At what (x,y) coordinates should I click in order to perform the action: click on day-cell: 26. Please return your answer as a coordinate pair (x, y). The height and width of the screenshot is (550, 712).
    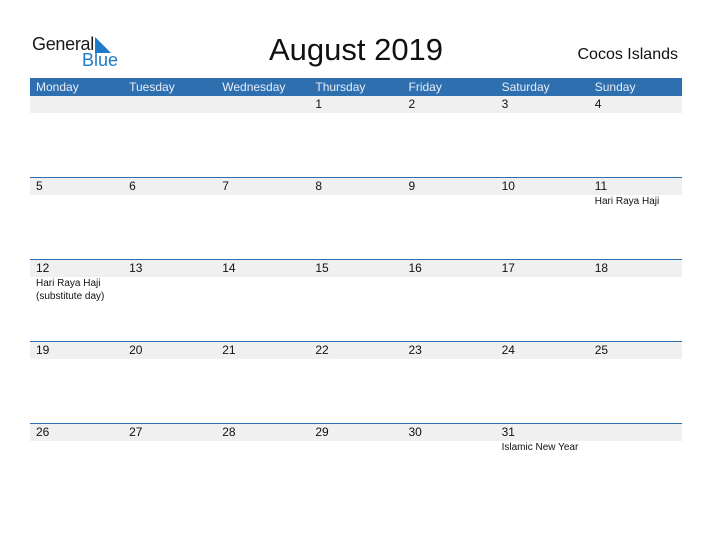
    Looking at the image, I should click on (76, 439).